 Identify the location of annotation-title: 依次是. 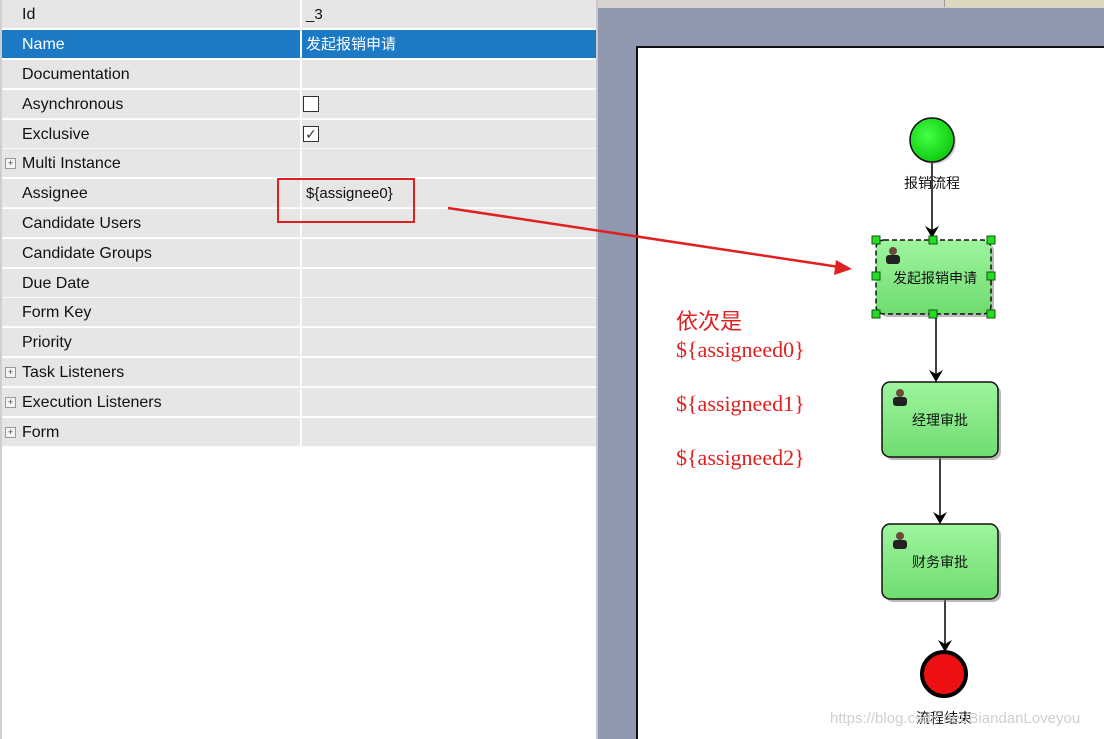
(709, 321).